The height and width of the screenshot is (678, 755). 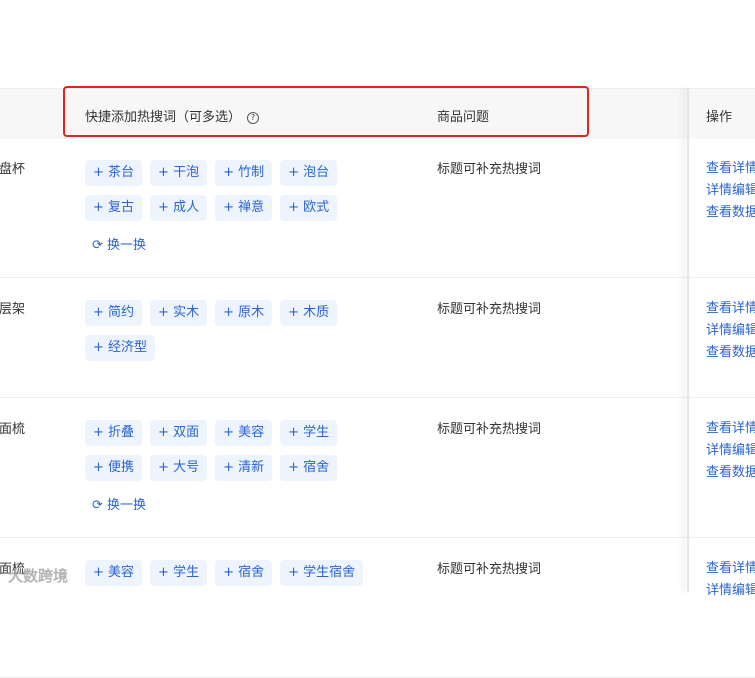 I want to click on tag-label: 欧式, so click(x=316, y=207).